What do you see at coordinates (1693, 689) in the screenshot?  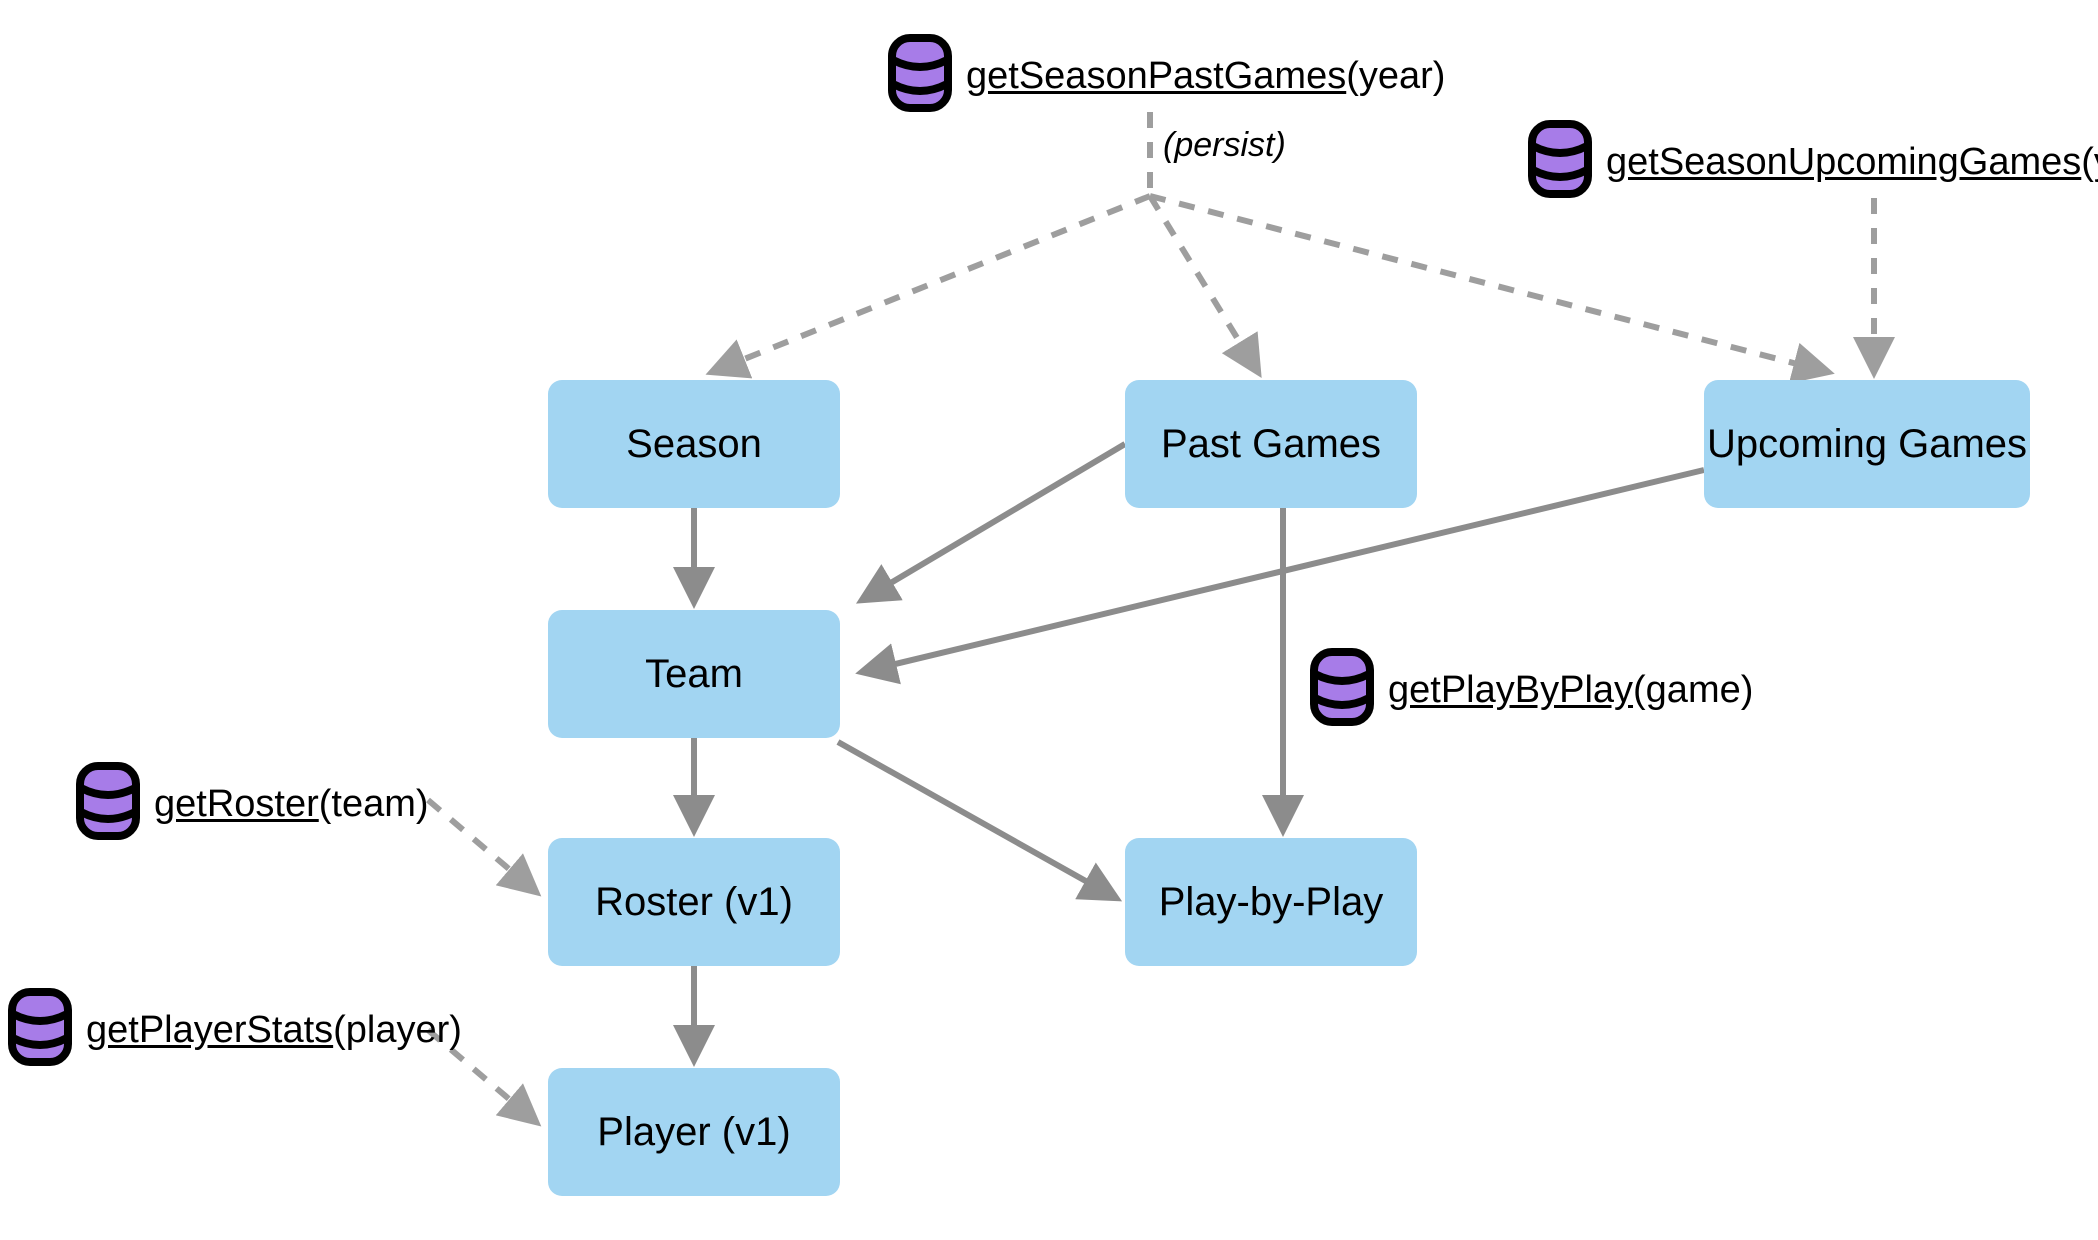 I see `datasource-arg-getplaybyplay: (game)` at bounding box center [1693, 689].